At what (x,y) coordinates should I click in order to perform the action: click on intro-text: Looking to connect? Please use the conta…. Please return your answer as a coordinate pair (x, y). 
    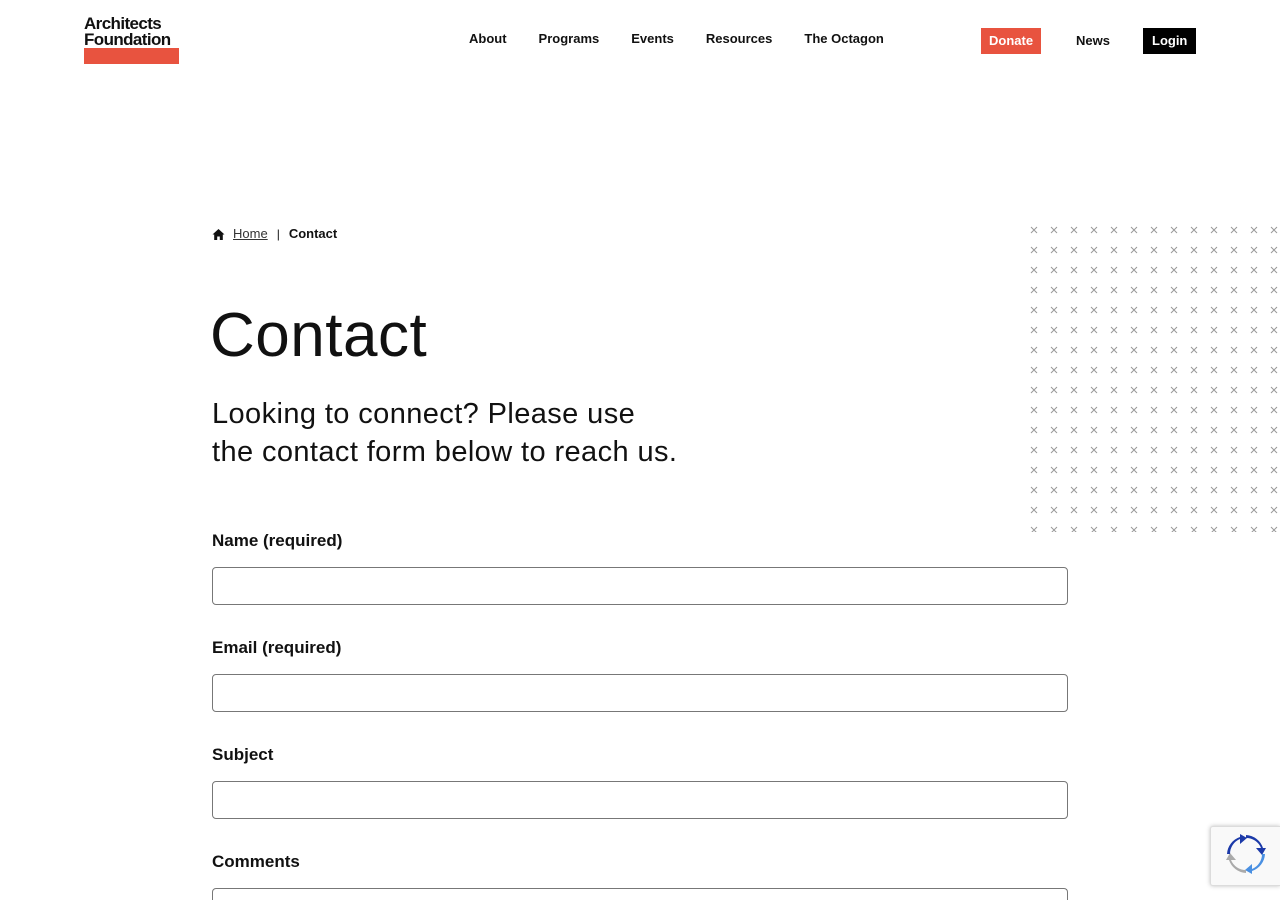
    Looking at the image, I should click on (492, 433).